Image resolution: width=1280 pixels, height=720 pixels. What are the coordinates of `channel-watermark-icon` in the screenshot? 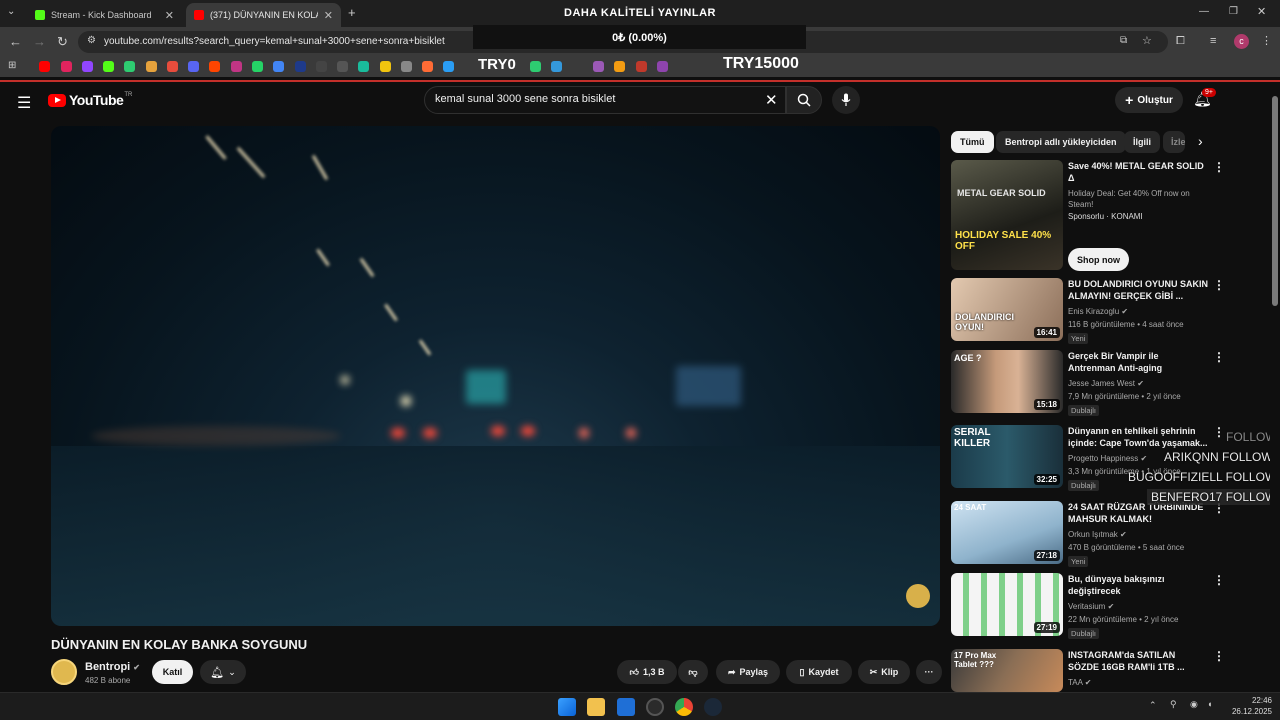 It's located at (918, 596).